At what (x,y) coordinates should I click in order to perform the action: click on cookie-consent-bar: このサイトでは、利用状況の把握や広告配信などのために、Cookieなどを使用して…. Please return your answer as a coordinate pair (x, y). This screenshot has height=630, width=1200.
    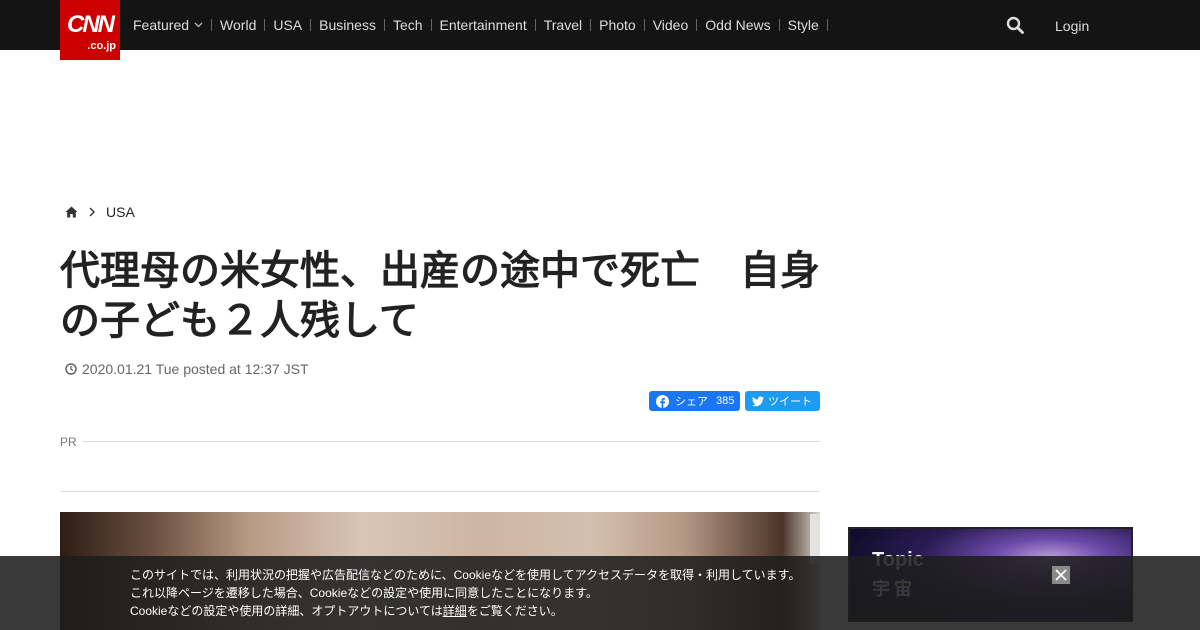
    Looking at the image, I should click on (600, 593).